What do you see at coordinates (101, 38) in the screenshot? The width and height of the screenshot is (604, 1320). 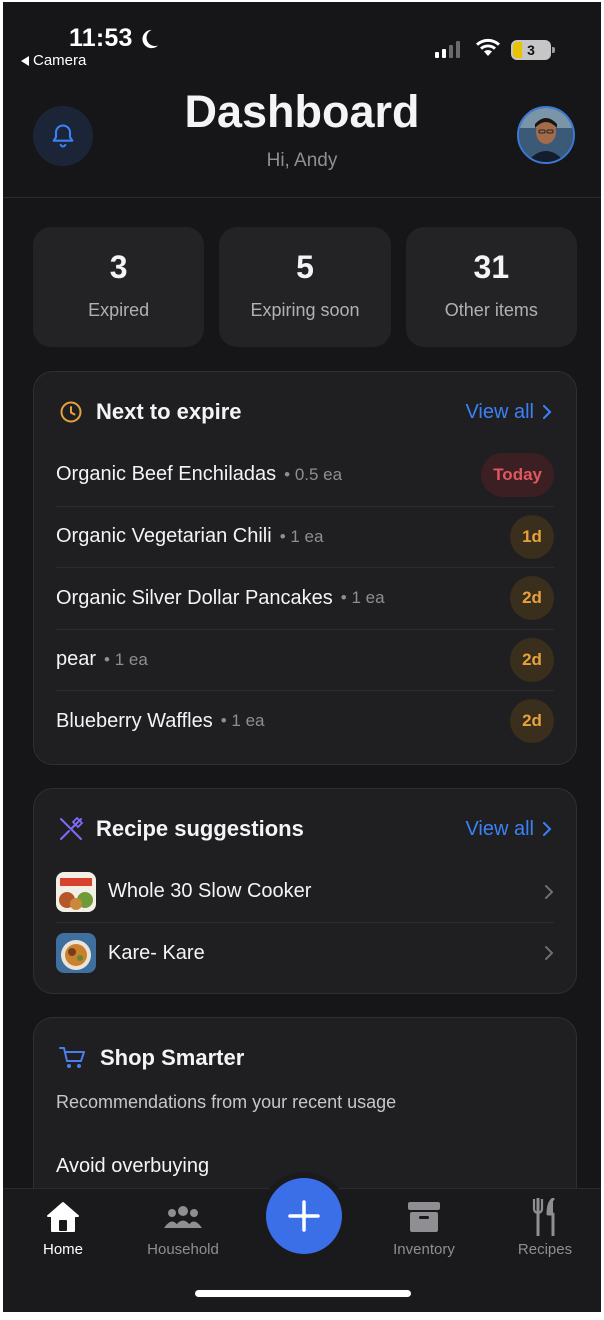 I see `status-time: 11:53` at bounding box center [101, 38].